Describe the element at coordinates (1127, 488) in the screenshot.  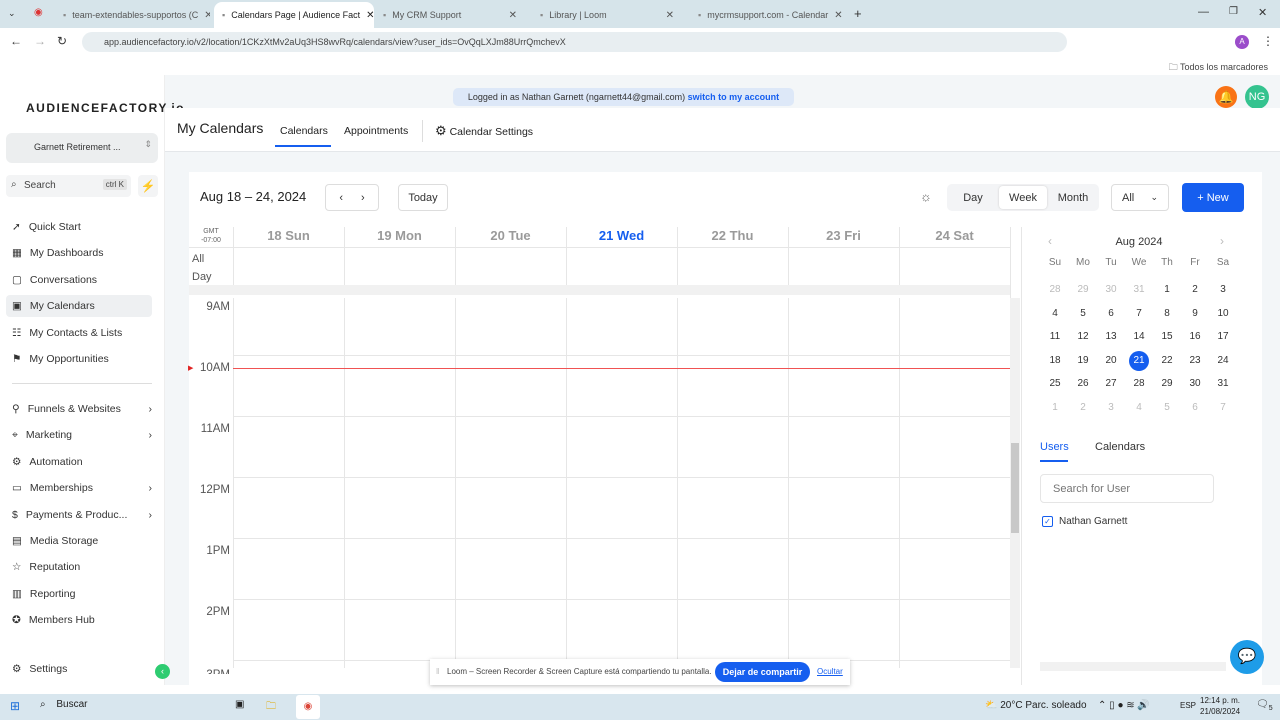
I see `user-search-input` at that location.